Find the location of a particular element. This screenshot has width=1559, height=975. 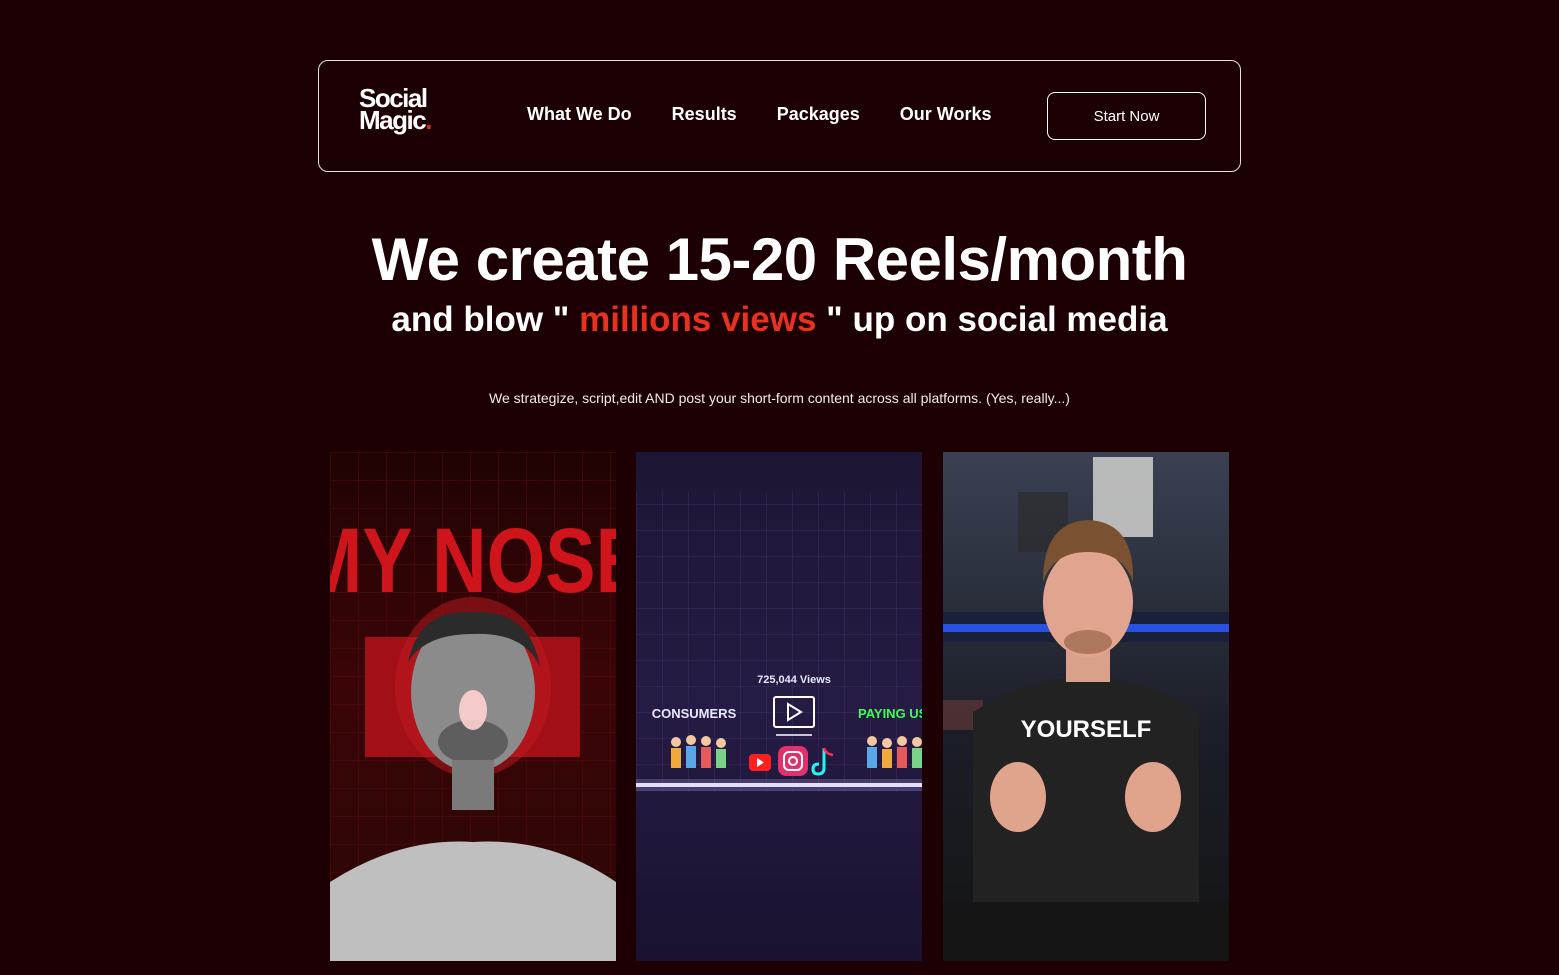

nav-link-results: Results is located at coordinates (704, 114).